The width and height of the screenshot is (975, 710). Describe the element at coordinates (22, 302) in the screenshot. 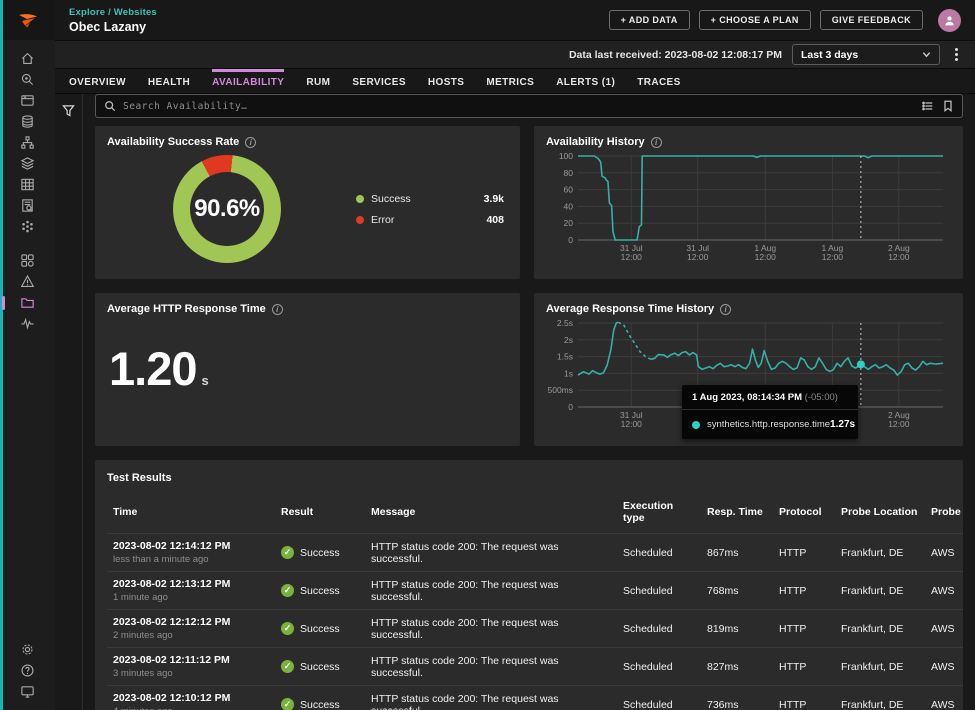

I see `sidebar-item-websites` at that location.